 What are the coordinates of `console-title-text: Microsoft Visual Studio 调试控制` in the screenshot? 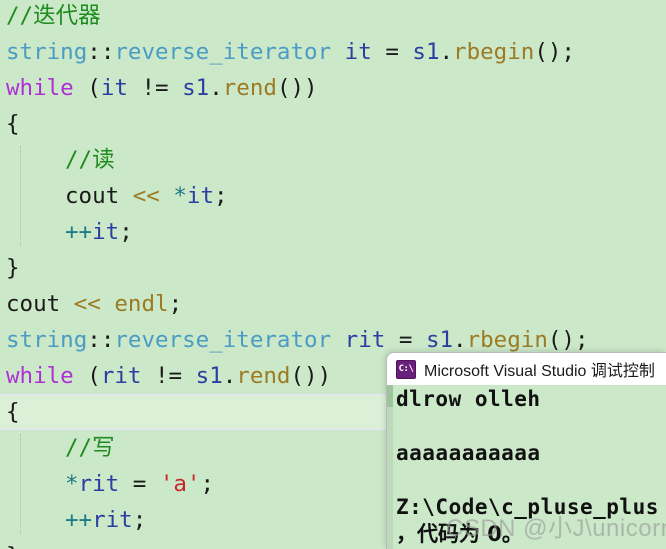 It's located at (539, 371).